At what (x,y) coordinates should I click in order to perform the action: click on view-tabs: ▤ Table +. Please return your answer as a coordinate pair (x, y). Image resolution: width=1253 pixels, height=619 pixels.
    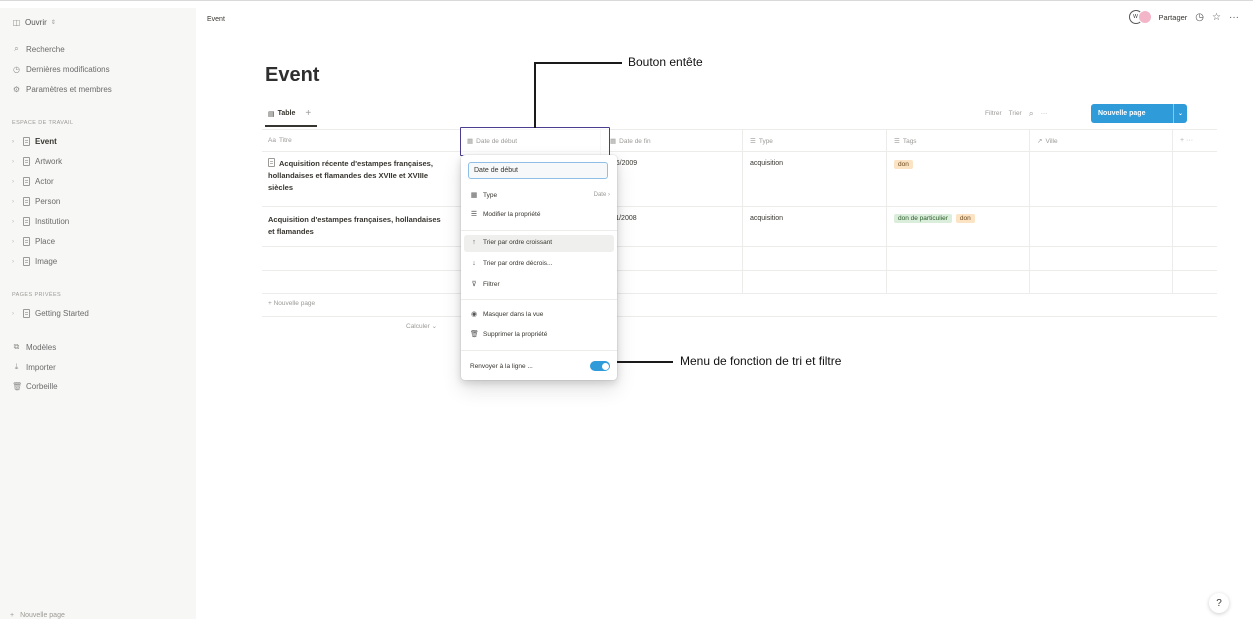
    Looking at the image, I should click on (289, 113).